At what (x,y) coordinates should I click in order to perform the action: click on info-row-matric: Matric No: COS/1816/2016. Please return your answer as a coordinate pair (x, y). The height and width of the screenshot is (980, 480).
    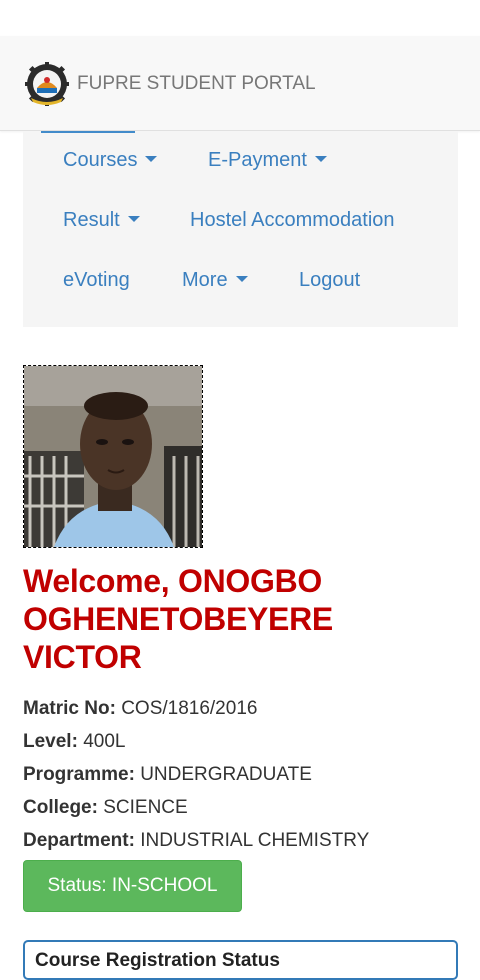
    Looking at the image, I should click on (196, 711).